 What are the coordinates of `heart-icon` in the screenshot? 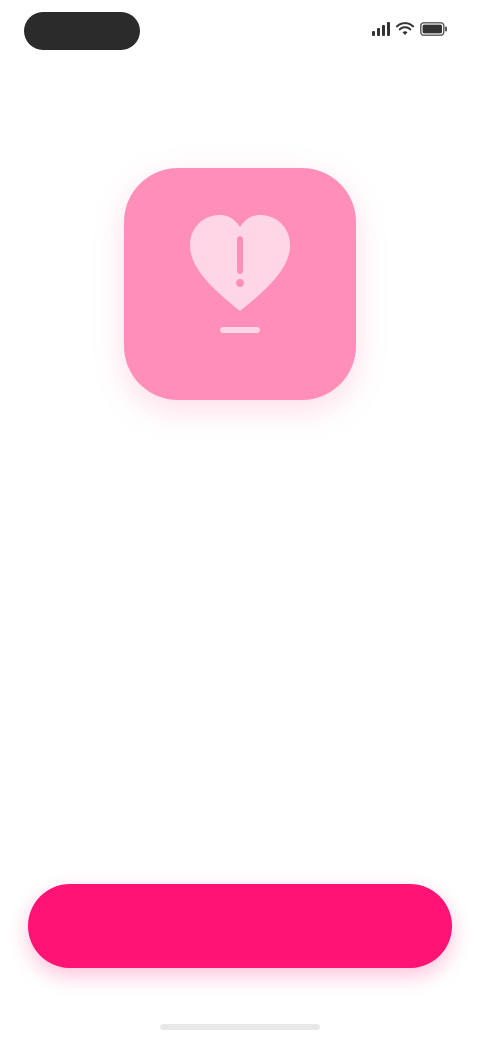 It's located at (240, 274).